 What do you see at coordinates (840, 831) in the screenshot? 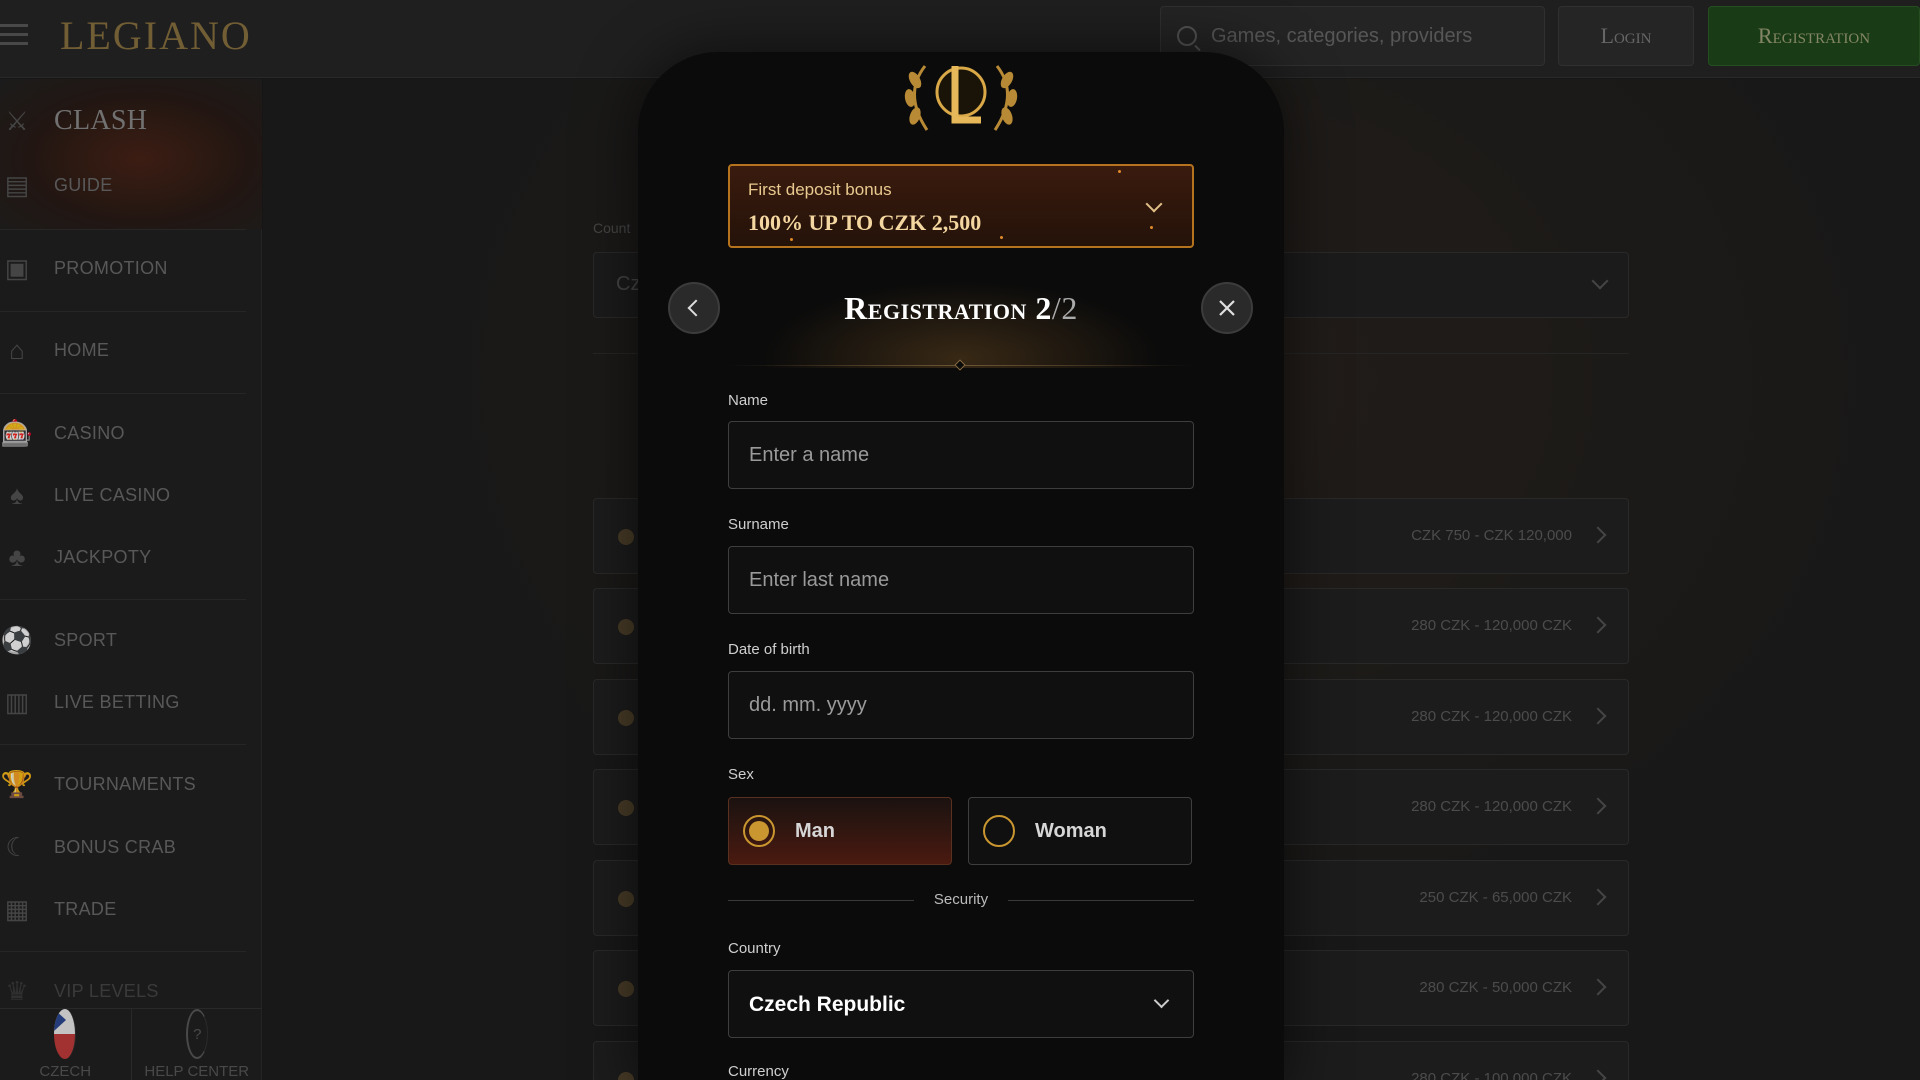
I see `sex-option-man: Man` at bounding box center [840, 831].